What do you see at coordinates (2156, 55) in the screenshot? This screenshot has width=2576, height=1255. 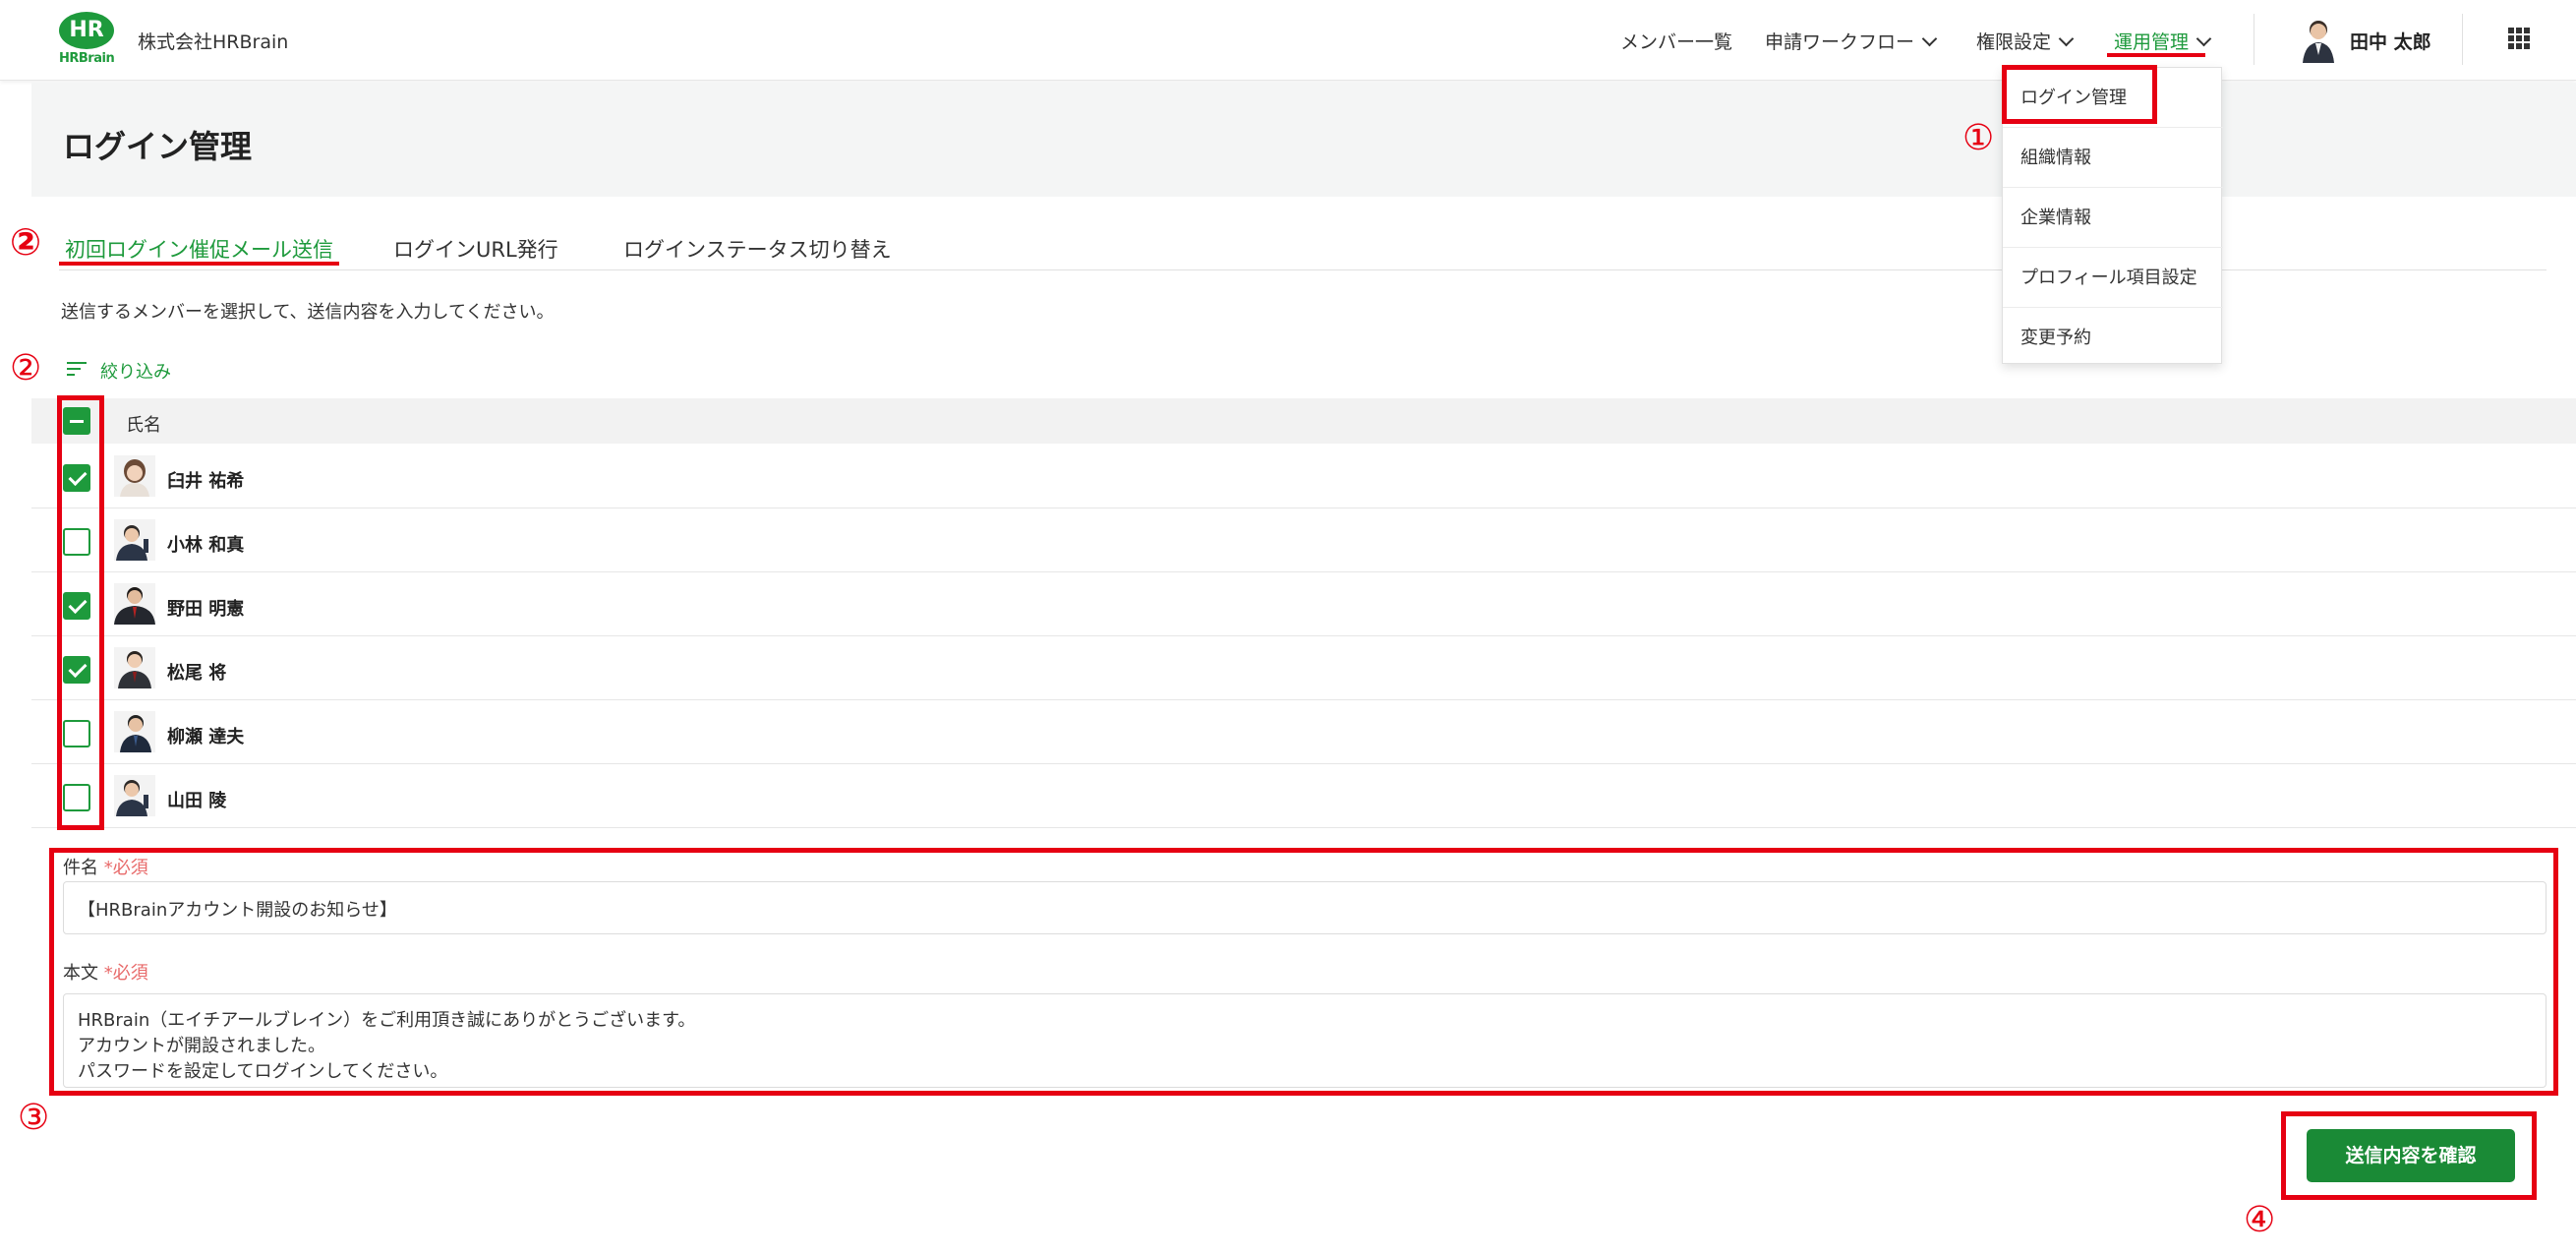 I see `annotation-underline-nav` at bounding box center [2156, 55].